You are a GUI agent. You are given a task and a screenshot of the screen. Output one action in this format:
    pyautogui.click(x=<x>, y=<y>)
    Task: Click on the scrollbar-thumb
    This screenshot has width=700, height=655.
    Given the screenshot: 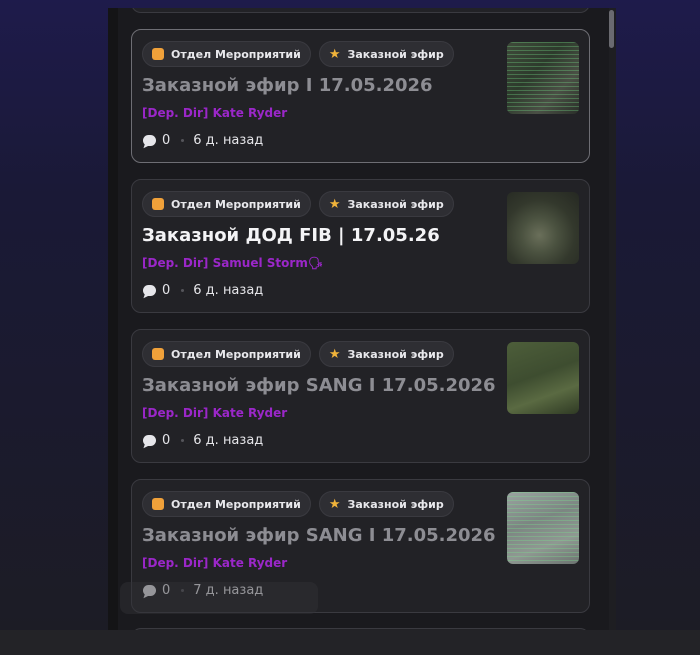 What is the action you would take?
    pyautogui.click(x=611, y=29)
    